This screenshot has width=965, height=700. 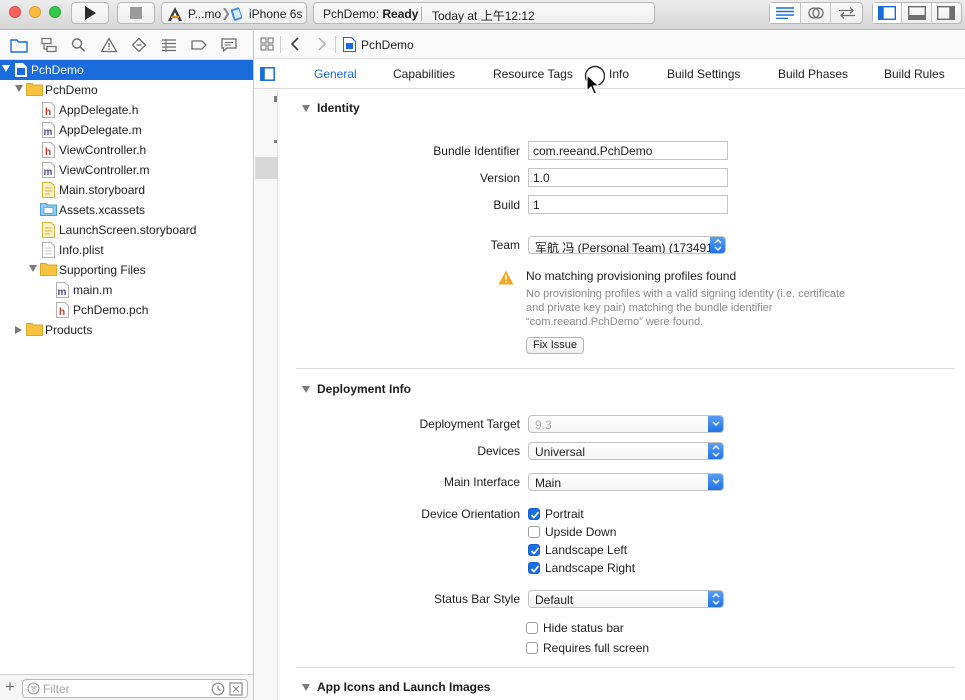 What do you see at coordinates (90, 13) in the screenshot?
I see `run-button` at bounding box center [90, 13].